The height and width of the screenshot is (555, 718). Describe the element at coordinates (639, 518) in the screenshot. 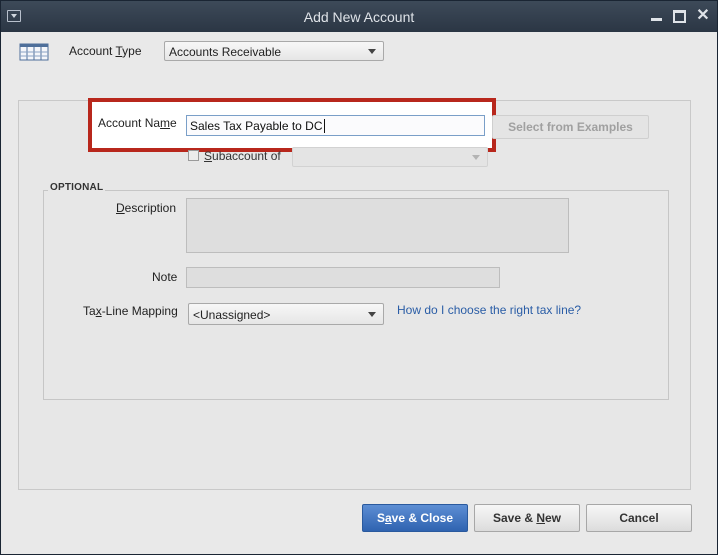

I see `cancel-button: Cancel` at that location.